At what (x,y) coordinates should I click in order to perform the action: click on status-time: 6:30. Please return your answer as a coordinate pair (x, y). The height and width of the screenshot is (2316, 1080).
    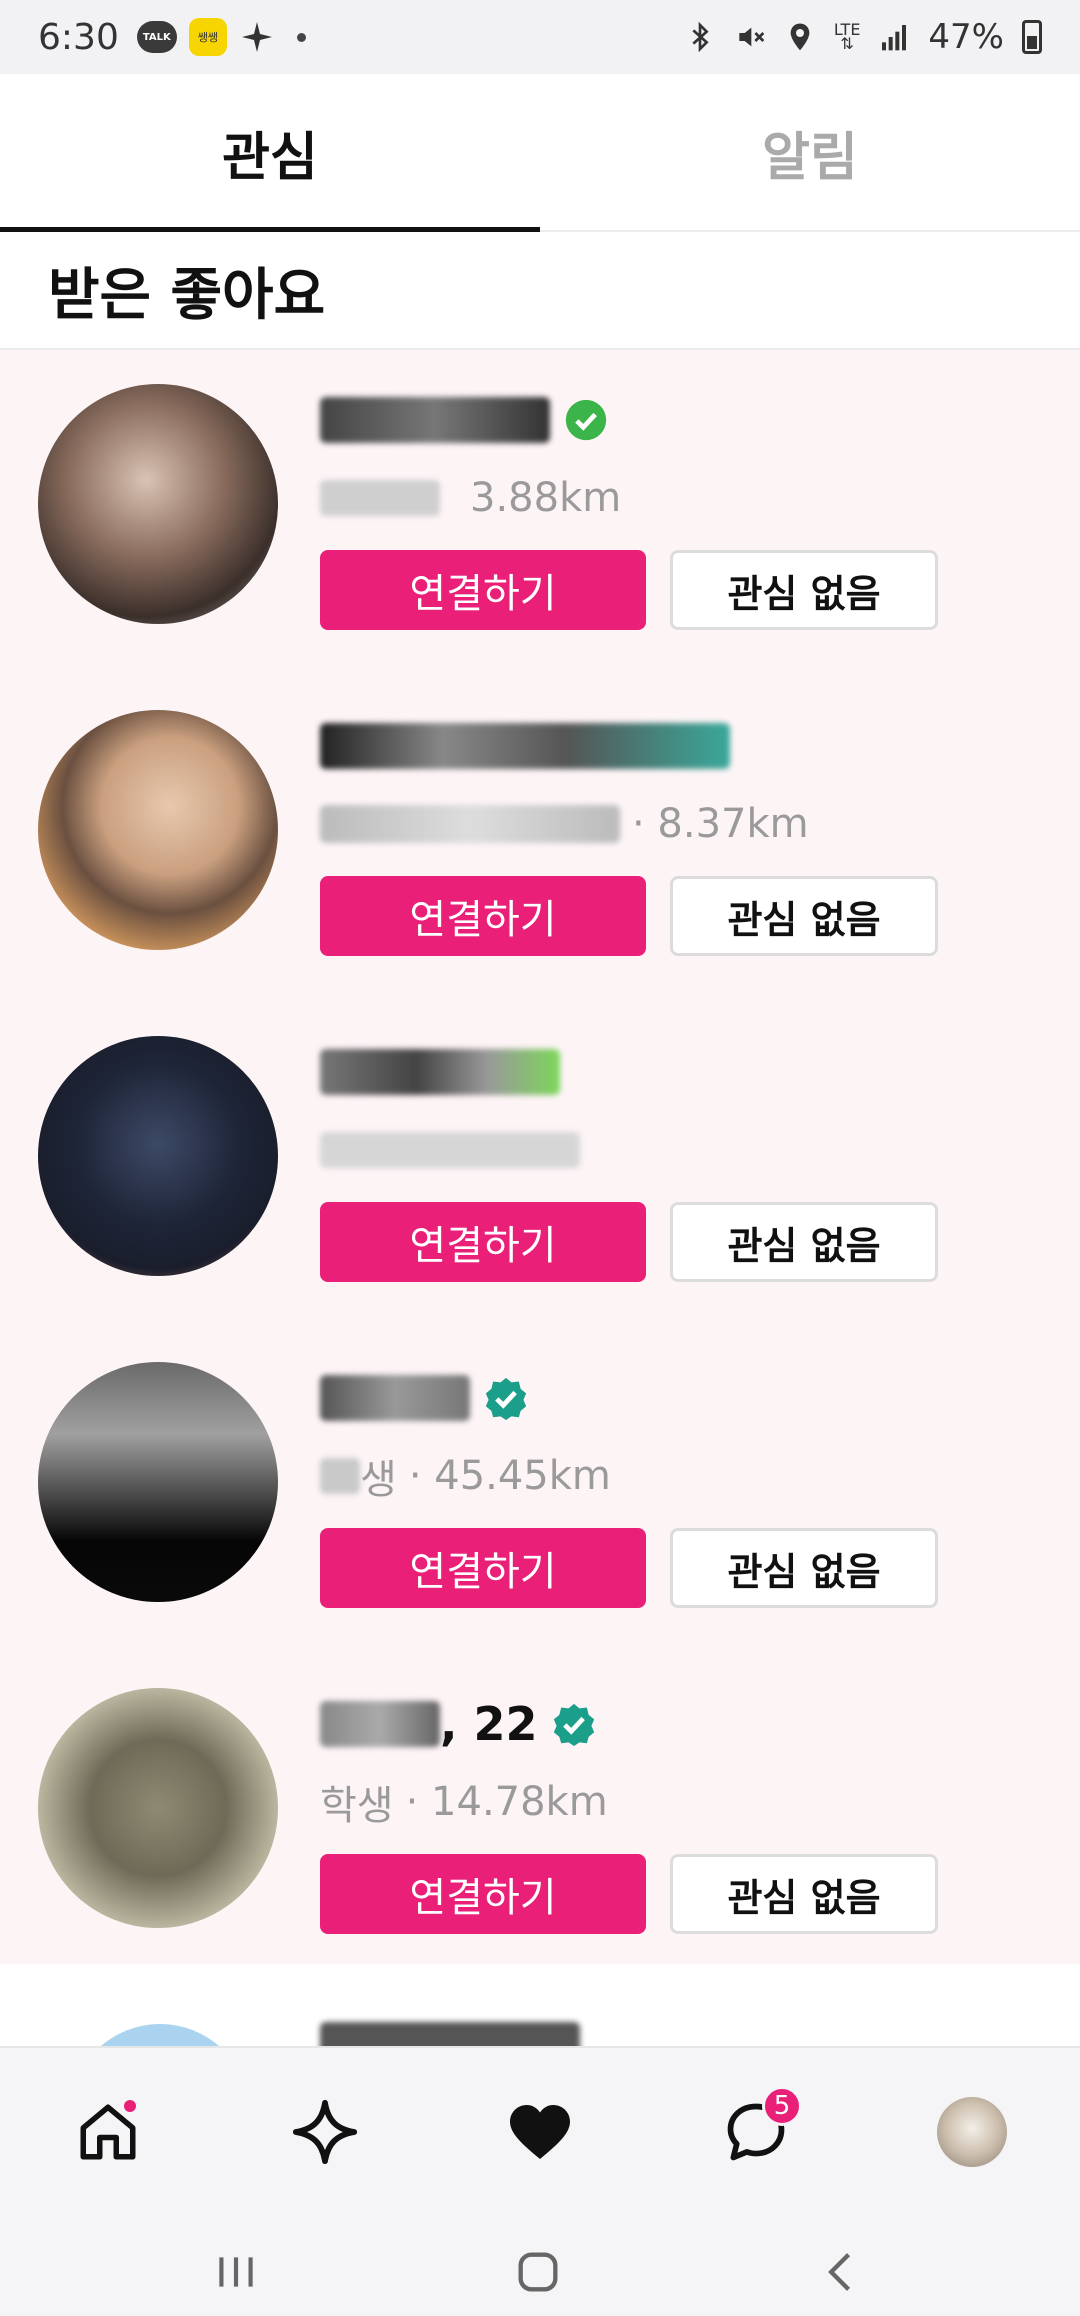
    Looking at the image, I should click on (78, 37).